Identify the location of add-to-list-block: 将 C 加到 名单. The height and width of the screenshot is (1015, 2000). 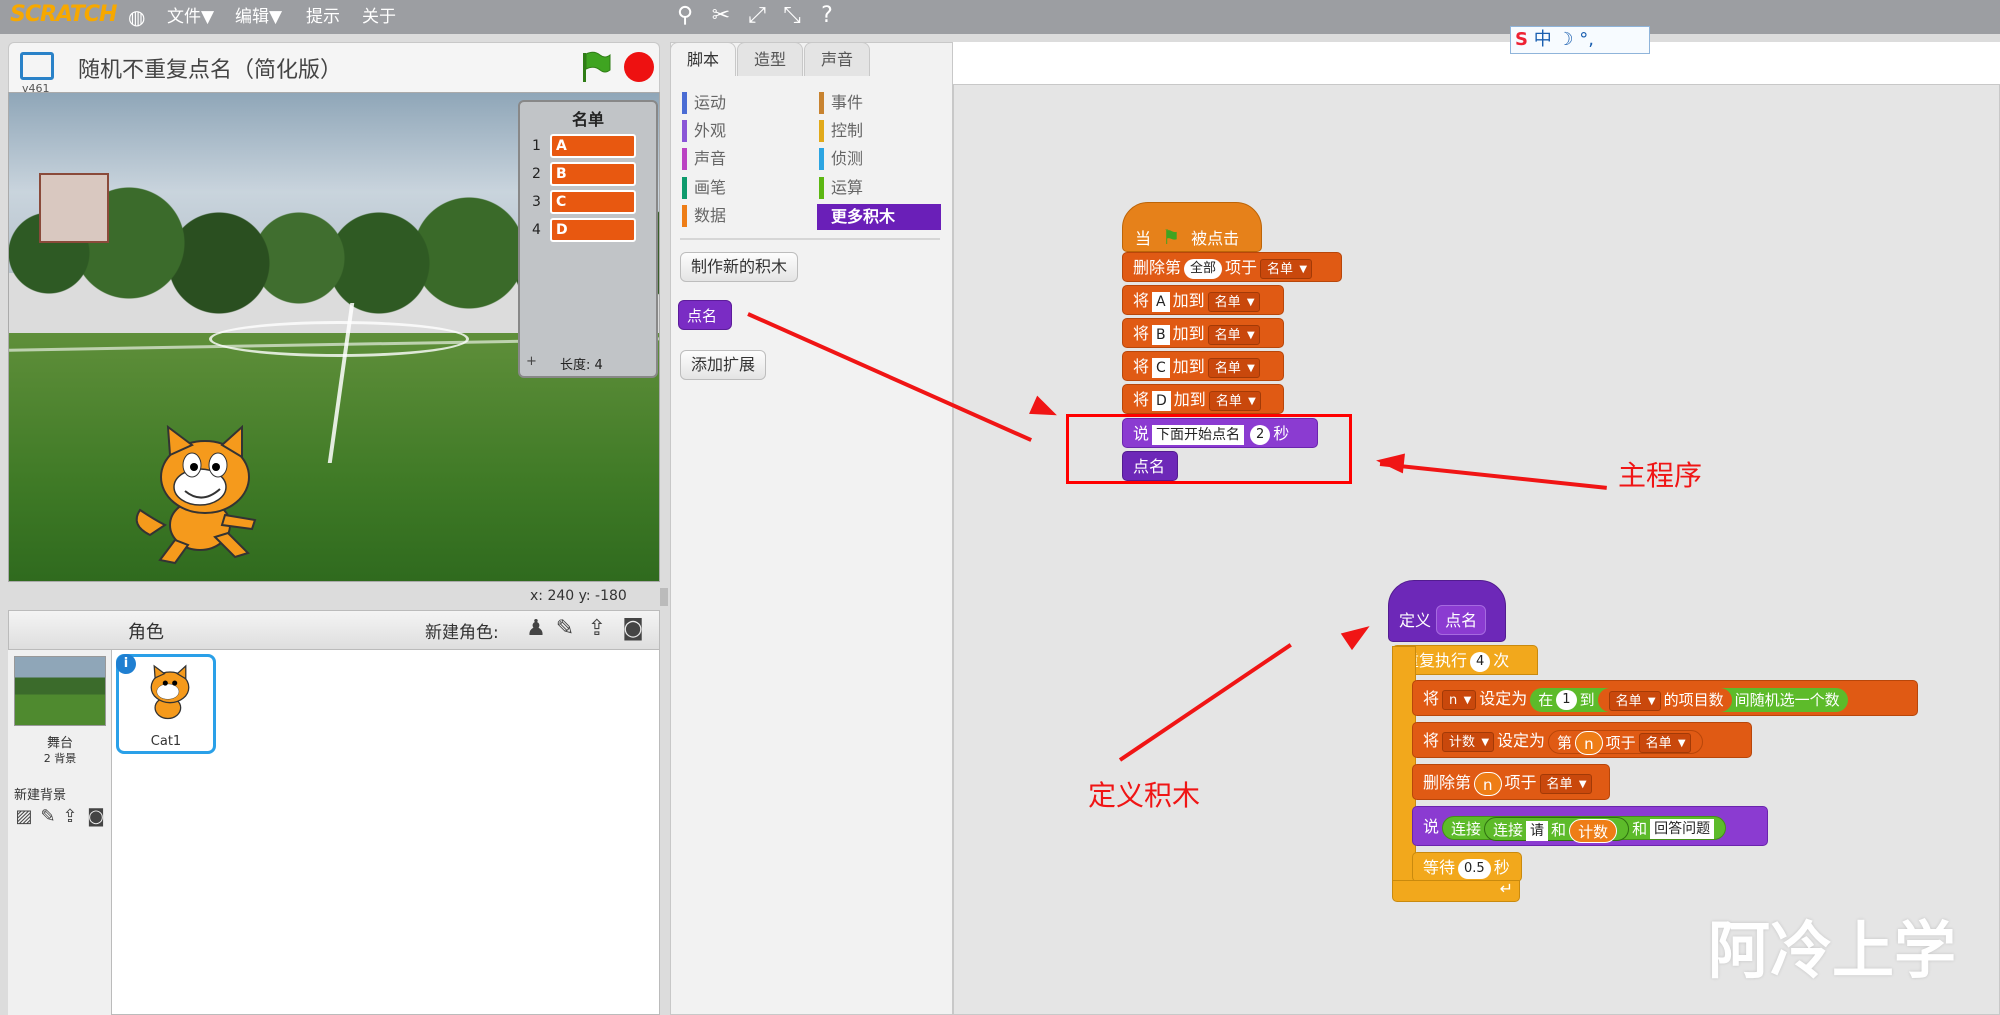
(1203, 366).